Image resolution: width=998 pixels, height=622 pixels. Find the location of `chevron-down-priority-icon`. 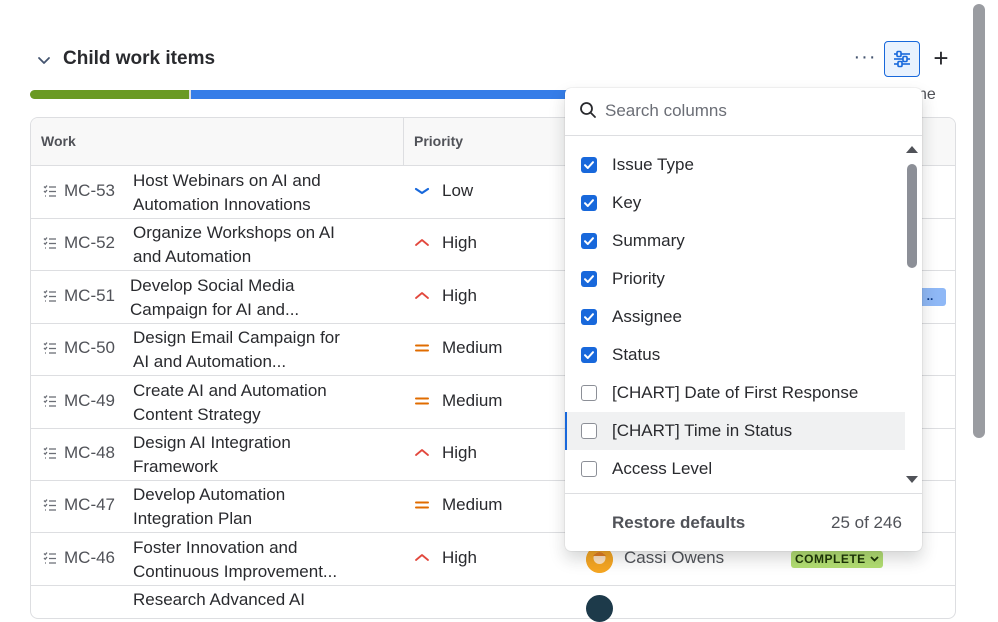

chevron-down-priority-icon is located at coordinates (422, 191).